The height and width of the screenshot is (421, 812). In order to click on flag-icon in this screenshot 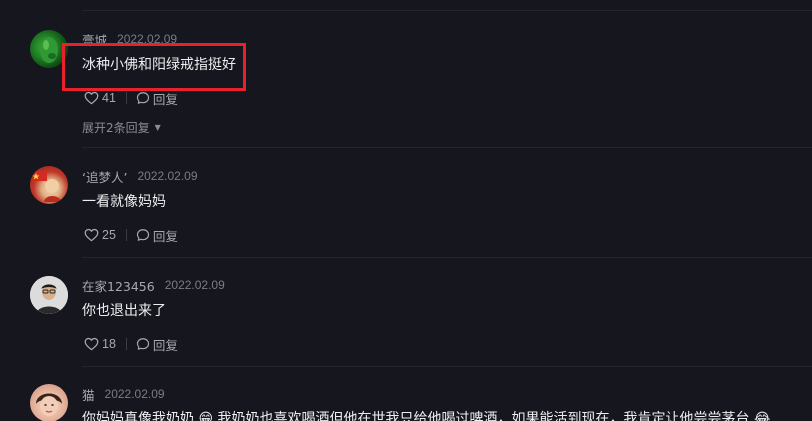, I will do `click(47, 186)`.